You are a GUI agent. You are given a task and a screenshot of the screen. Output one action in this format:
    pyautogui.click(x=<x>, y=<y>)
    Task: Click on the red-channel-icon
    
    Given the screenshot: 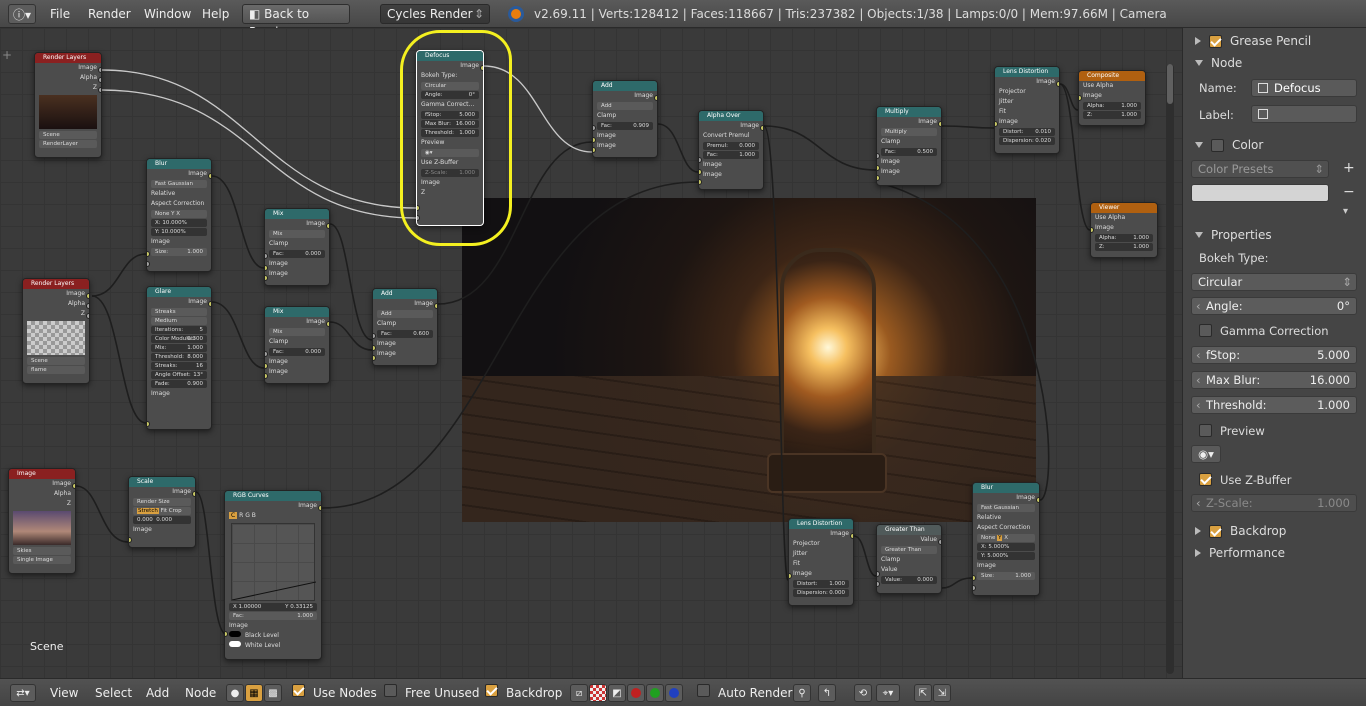 What is the action you would take?
    pyautogui.click(x=636, y=693)
    